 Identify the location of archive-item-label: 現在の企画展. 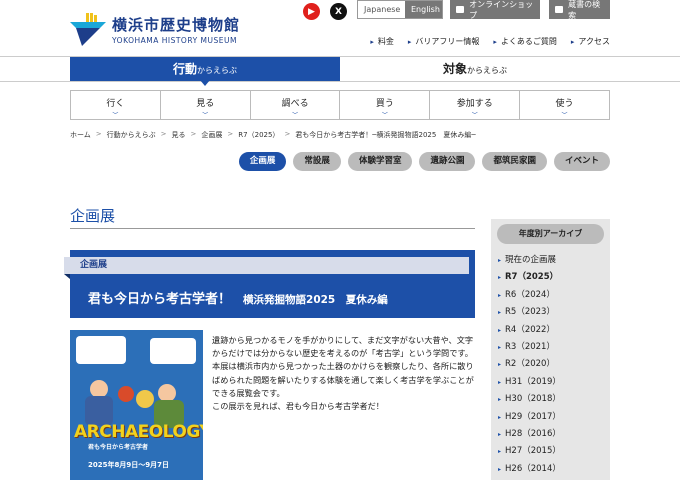
(531, 260).